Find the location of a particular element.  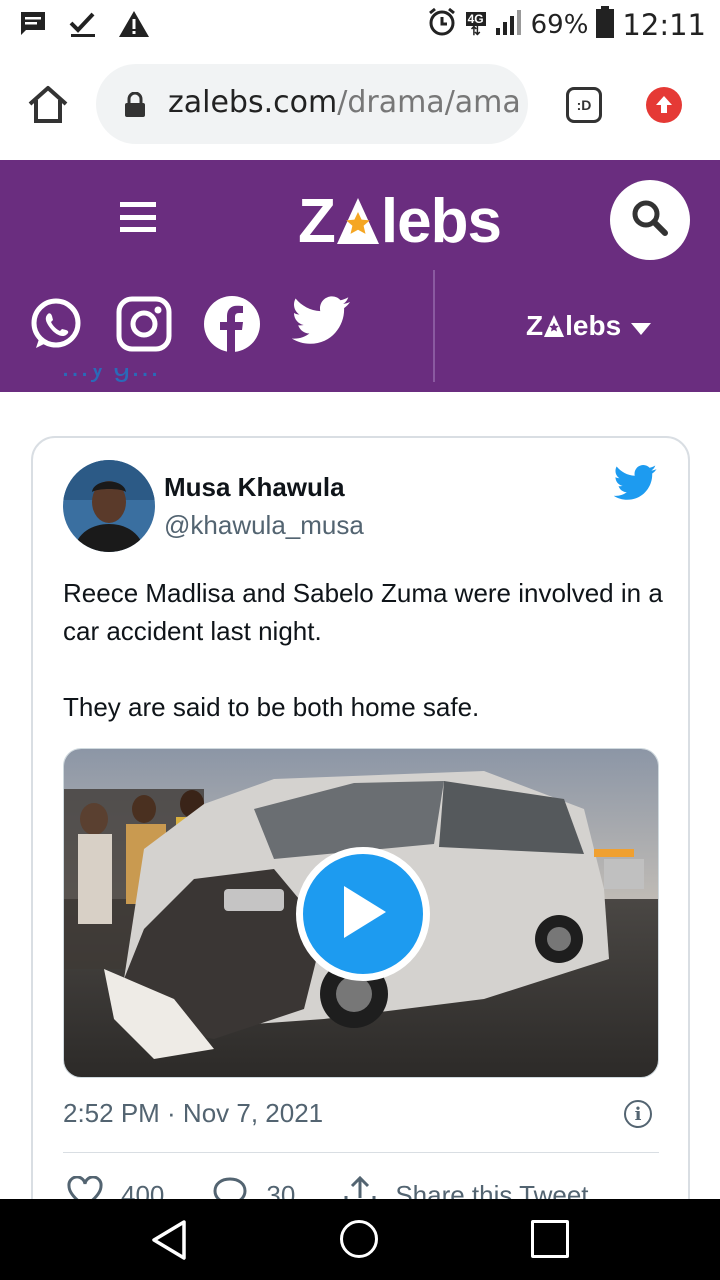

play-icon is located at coordinates (363, 914).